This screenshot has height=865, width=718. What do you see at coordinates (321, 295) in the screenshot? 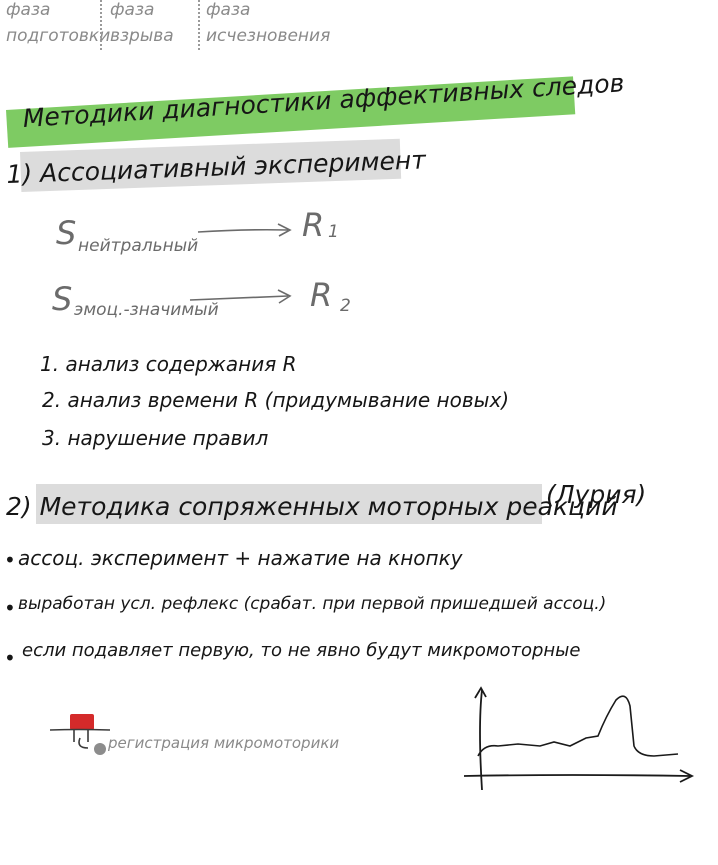
I see `response-2: R` at bounding box center [321, 295].